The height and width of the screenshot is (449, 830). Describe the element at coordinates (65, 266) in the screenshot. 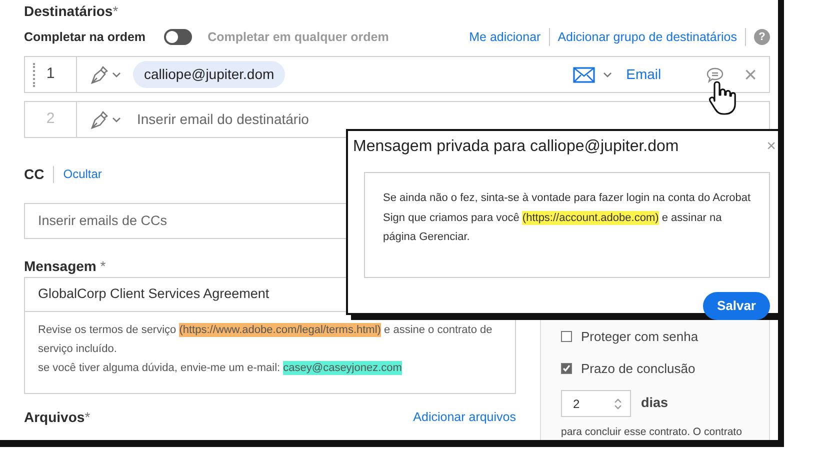

I see `section-title: Mensagem *` at that location.